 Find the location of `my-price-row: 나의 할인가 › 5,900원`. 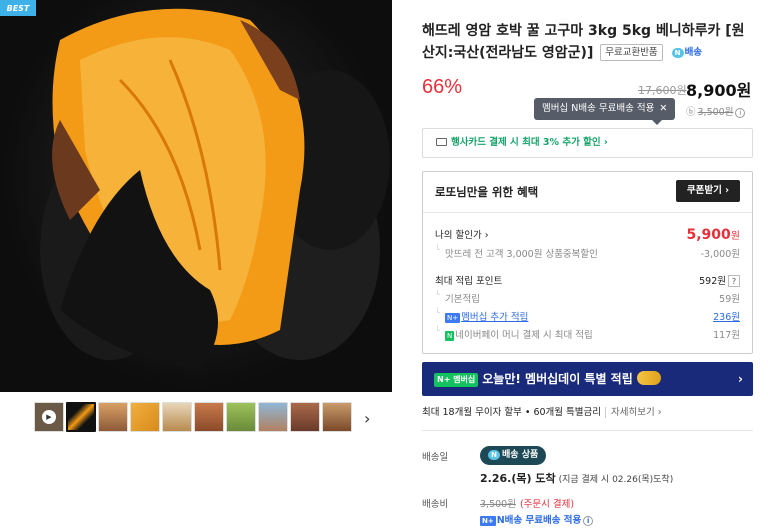

my-price-row: 나의 할인가 › 5,900원 is located at coordinates (588, 235).